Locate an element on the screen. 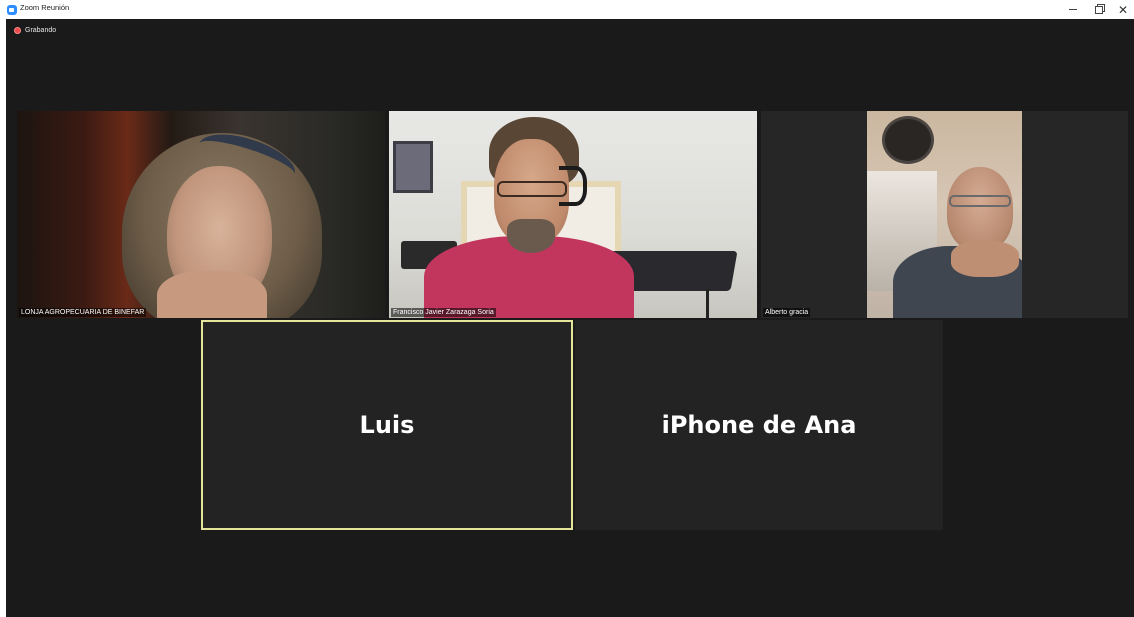  avatar-tile-iphone-de-ana: iPhone de Ana is located at coordinates (759, 425).